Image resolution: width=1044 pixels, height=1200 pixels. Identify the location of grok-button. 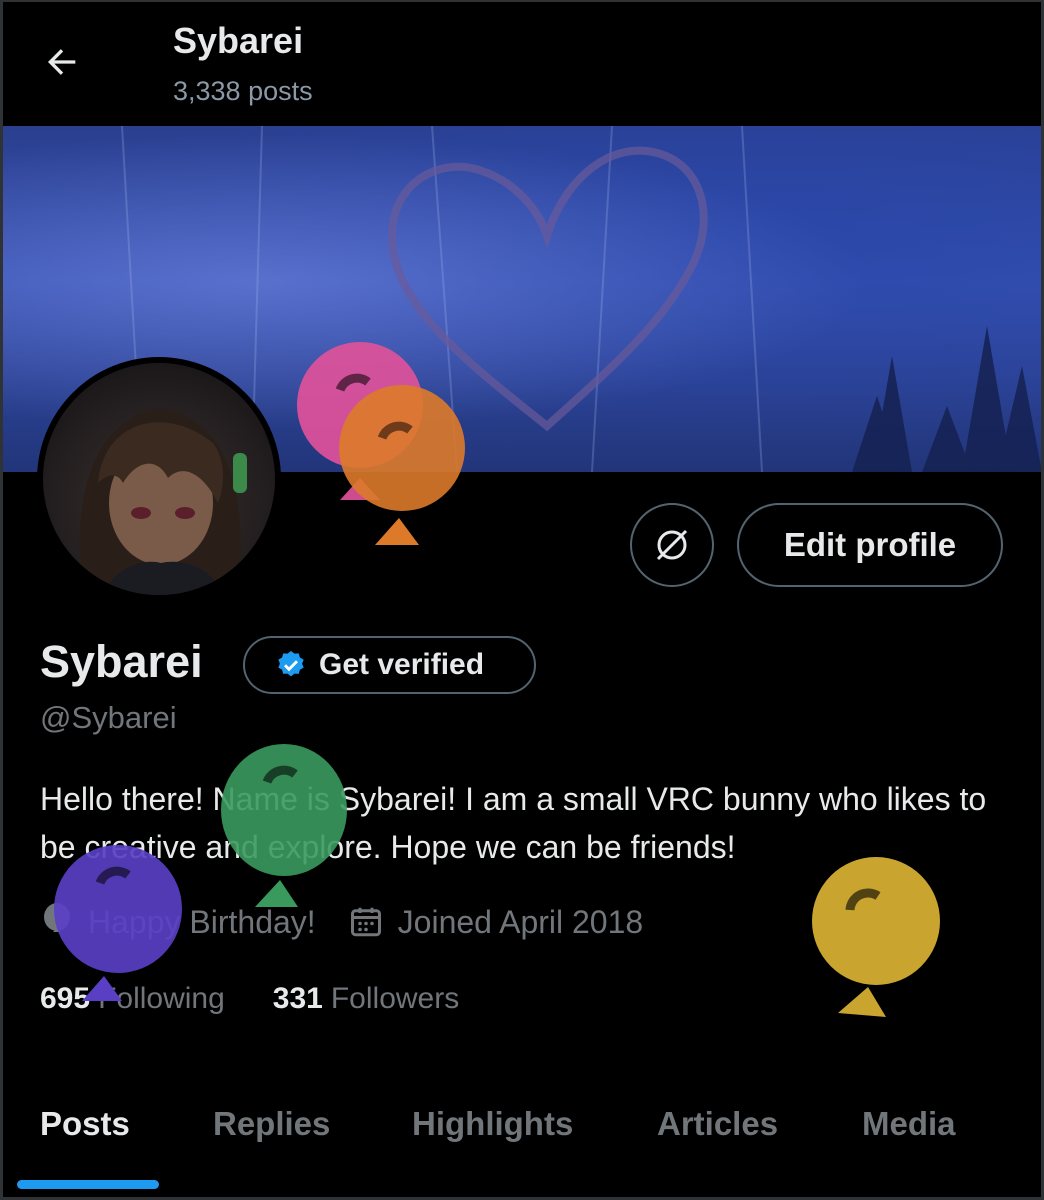
(672, 545).